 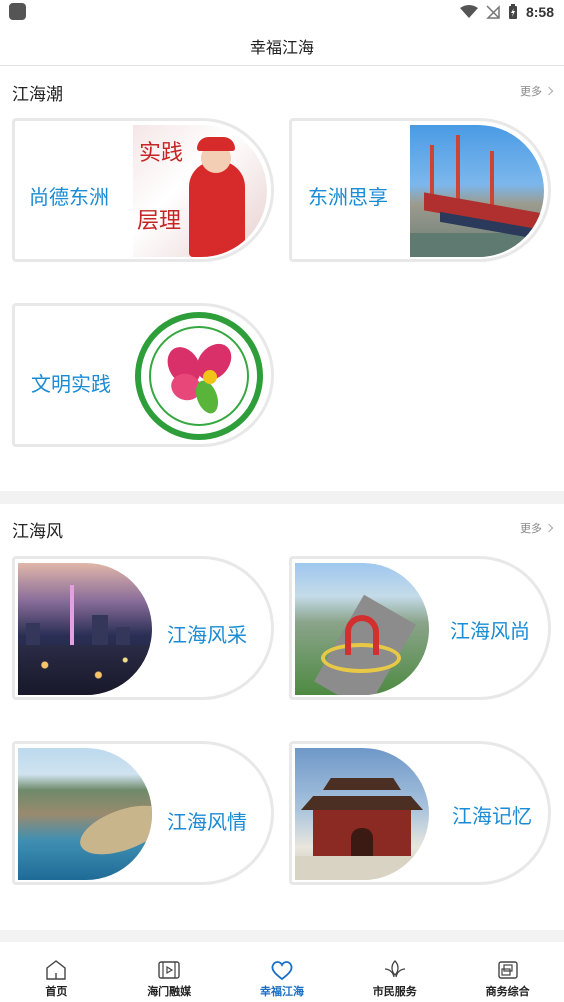 I want to click on status-time: 8:58, so click(x=539, y=12).